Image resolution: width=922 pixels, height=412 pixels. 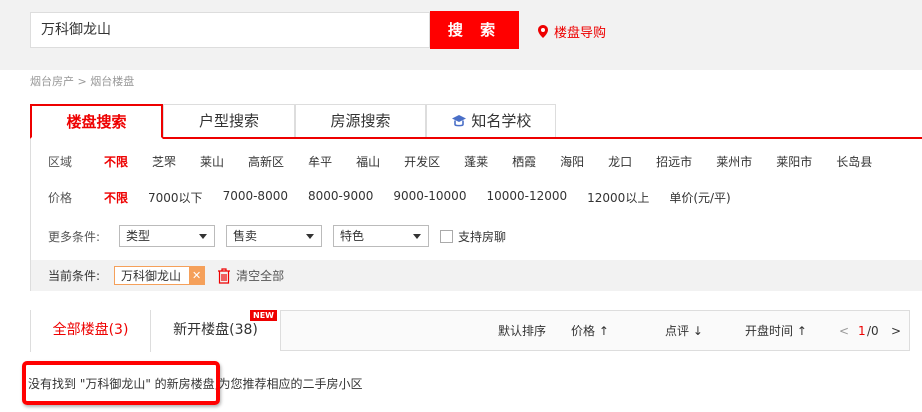 What do you see at coordinates (263, 315) in the screenshot?
I see `new-badge: NEW` at bounding box center [263, 315].